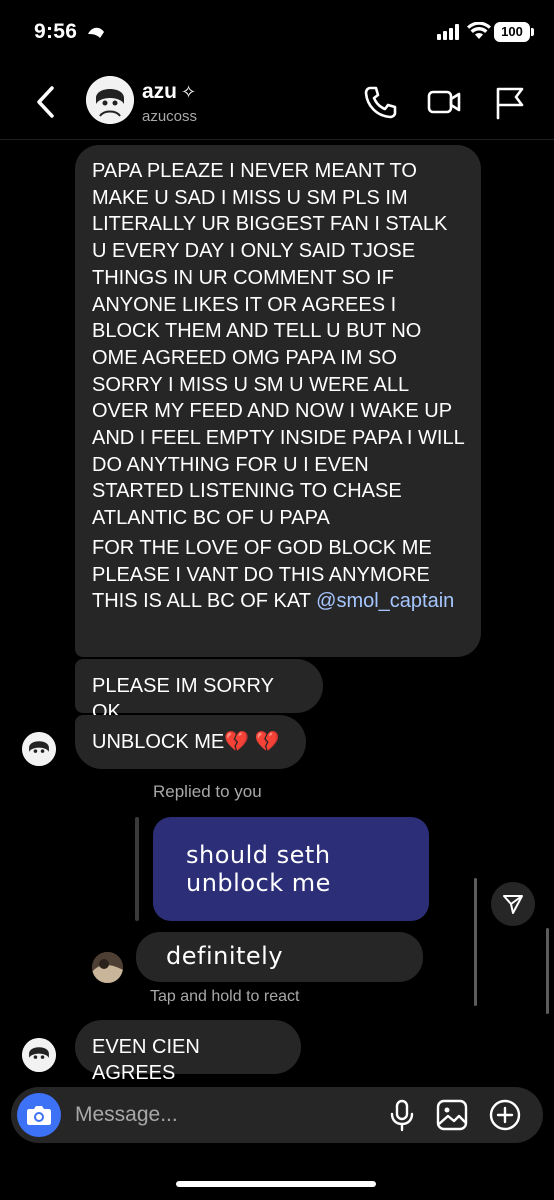  What do you see at coordinates (380, 102) in the screenshot?
I see `phone-icon` at bounding box center [380, 102].